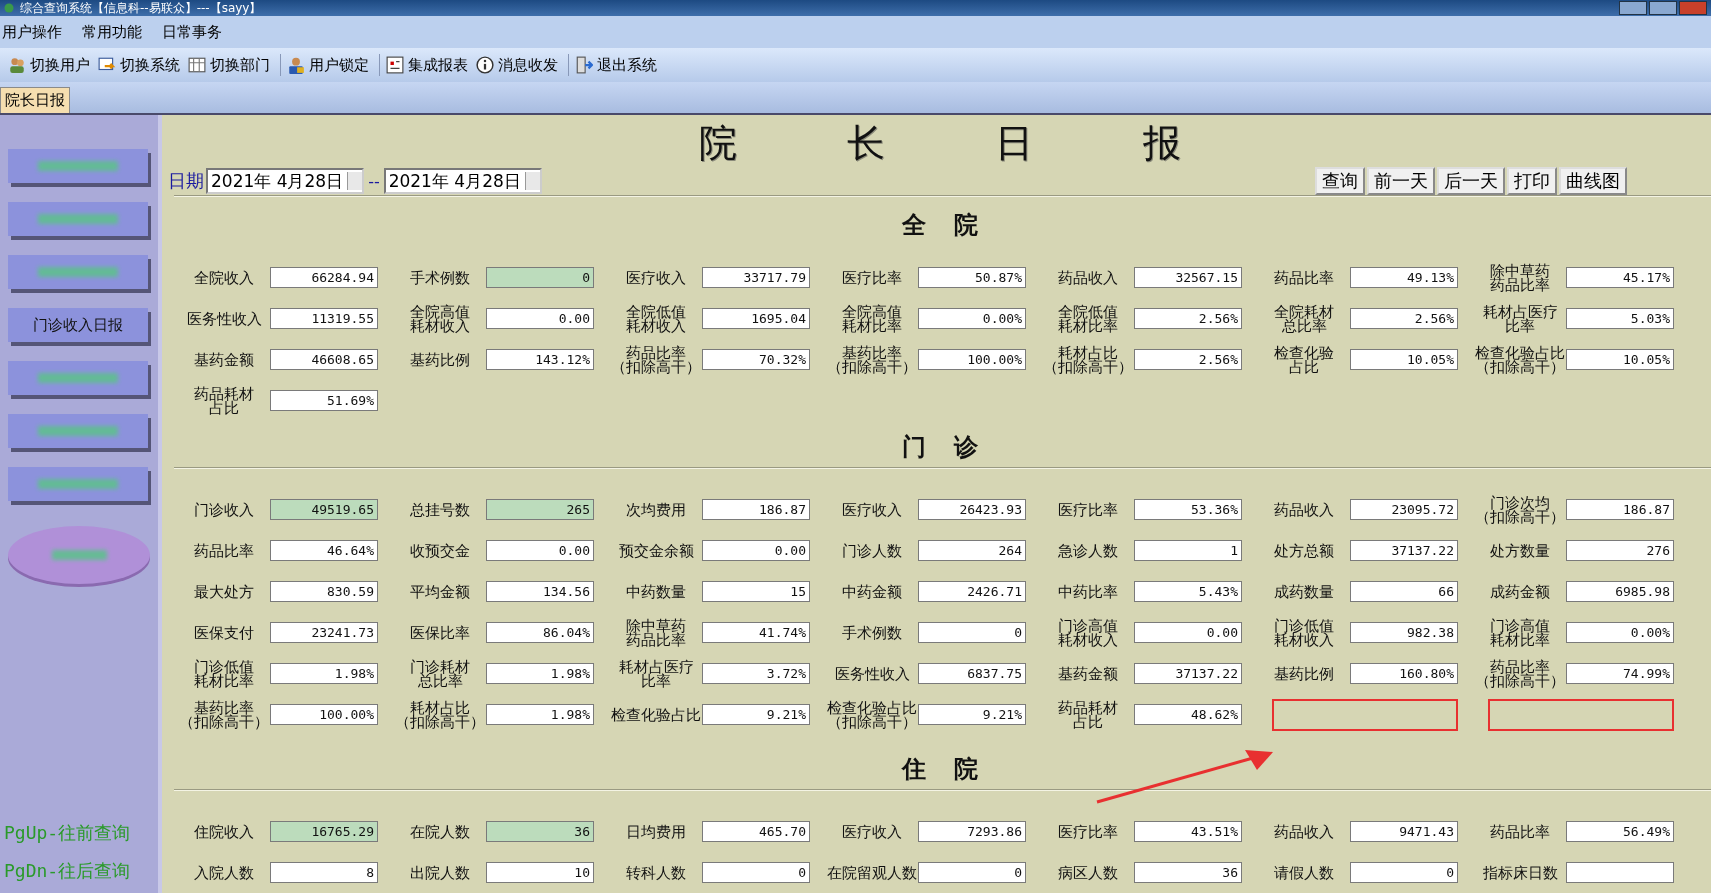 The height and width of the screenshot is (893, 1711). What do you see at coordinates (324, 400) in the screenshot?
I see `value-field: 51.69%` at bounding box center [324, 400].